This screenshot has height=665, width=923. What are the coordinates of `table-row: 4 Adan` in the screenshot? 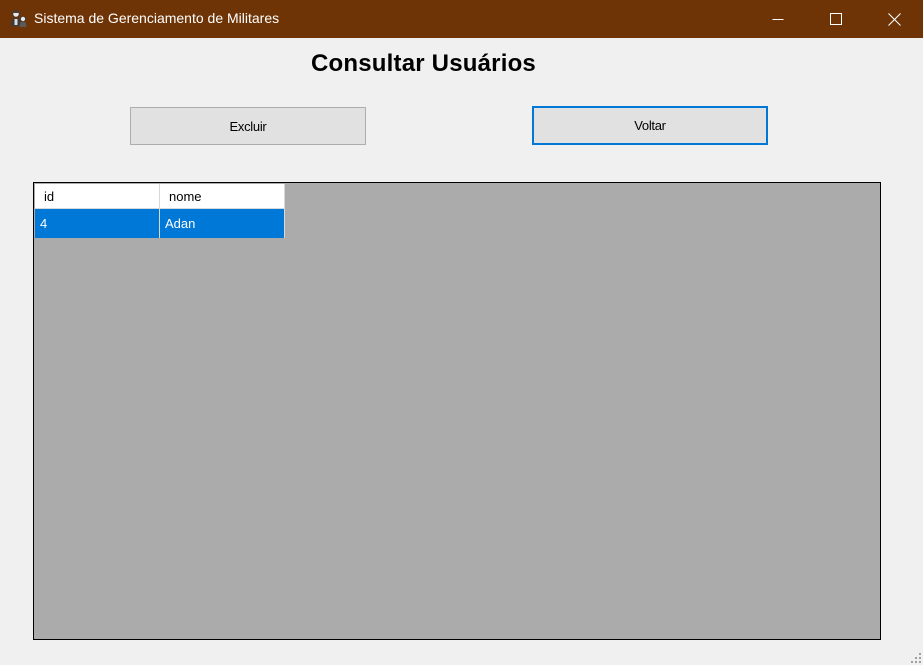 It's located at (160, 223).